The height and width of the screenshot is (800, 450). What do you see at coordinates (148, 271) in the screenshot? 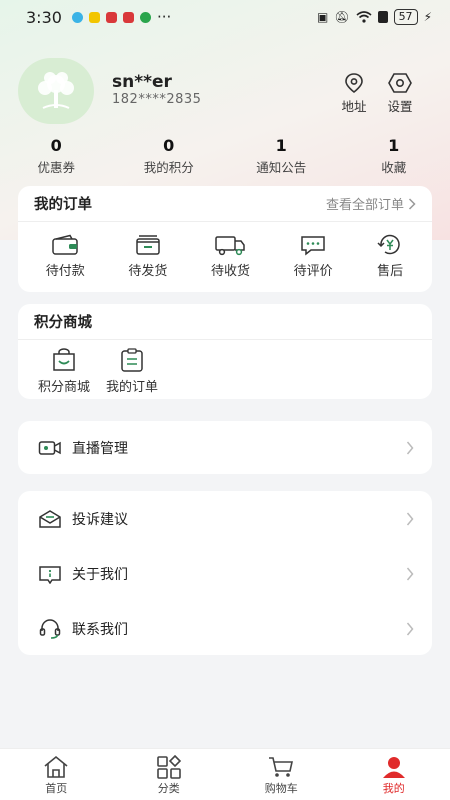
I see `order-status-label: 待发货` at bounding box center [148, 271].